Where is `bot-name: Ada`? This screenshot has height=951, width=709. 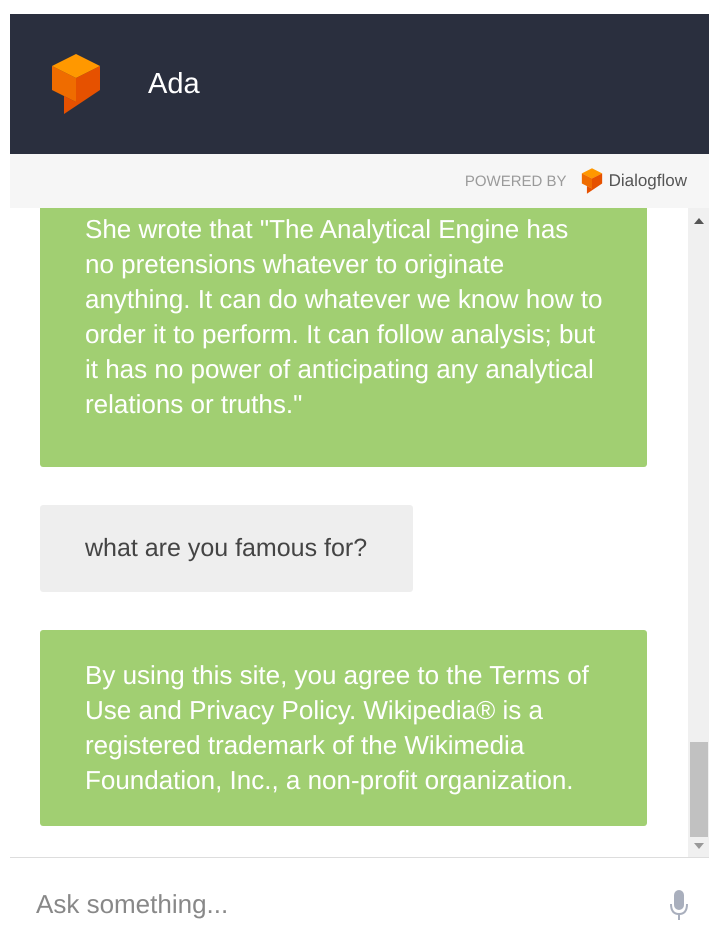 bot-name: Ada is located at coordinates (174, 84).